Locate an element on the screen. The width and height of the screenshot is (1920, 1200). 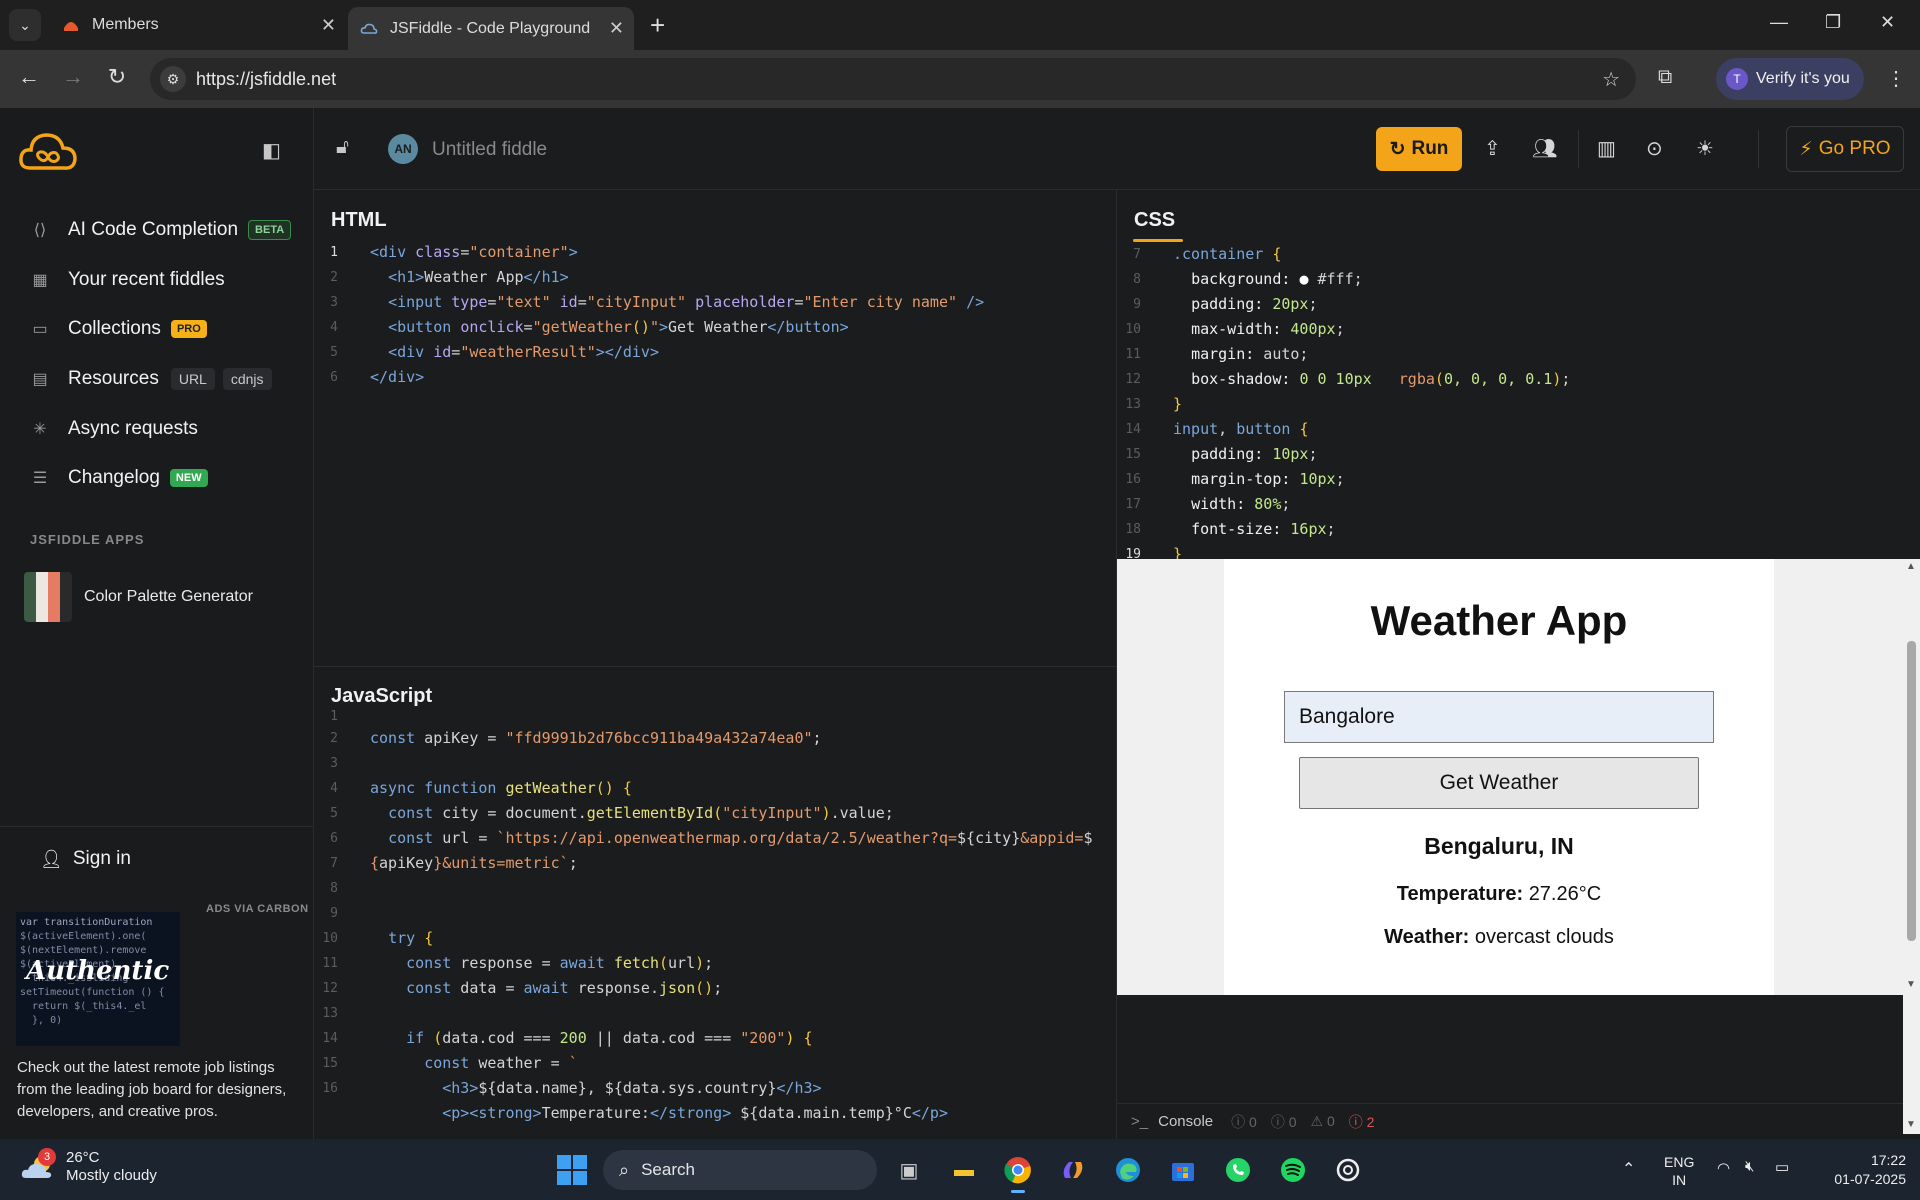
language-indicator: ENG IN is located at coordinates (1679, 1171).